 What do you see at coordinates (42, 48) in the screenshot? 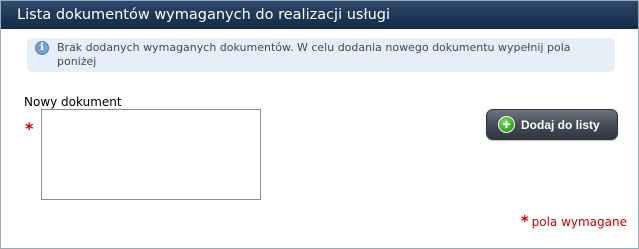
I see `info-icon: i` at bounding box center [42, 48].